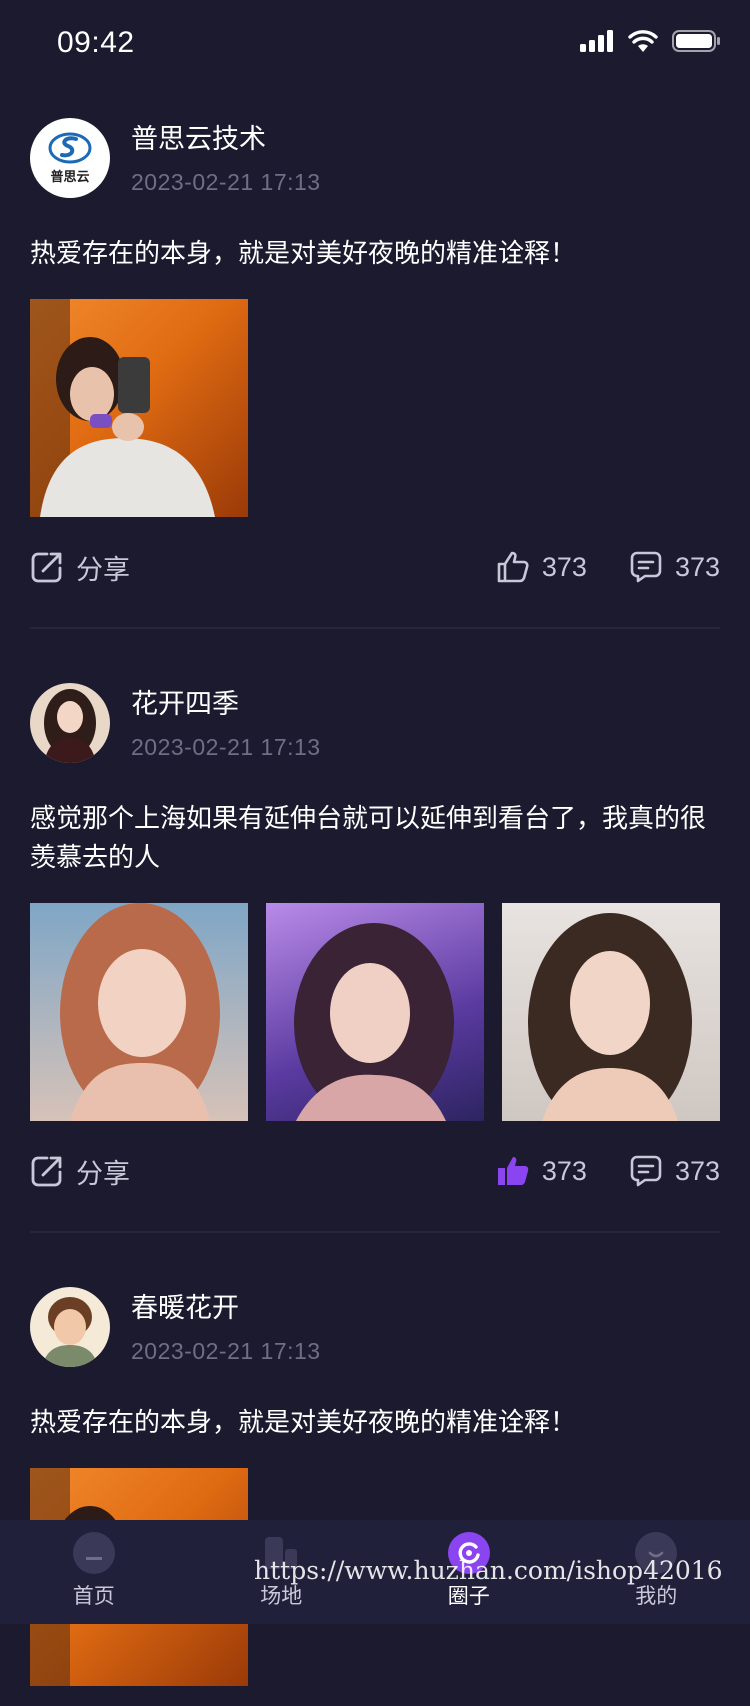  I want to click on post-header: 普思云 普思云技术 2023-02-21 17:13, so click(375, 158).